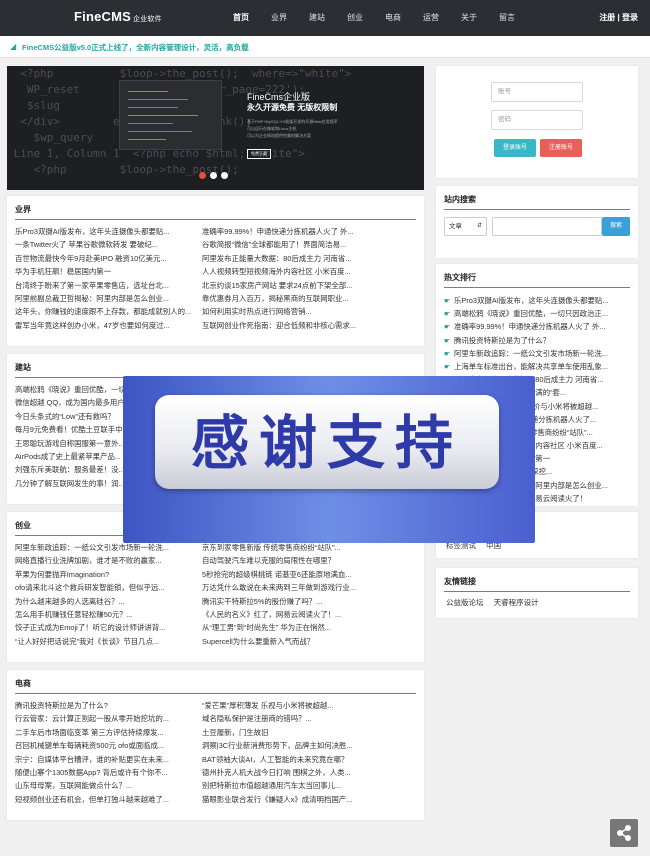 The height and width of the screenshot is (856, 650). I want to click on notice-text: FineCMS公益版v5.0正式上线了，全新内容管理设计，灵活，高负载, so click(135, 47).